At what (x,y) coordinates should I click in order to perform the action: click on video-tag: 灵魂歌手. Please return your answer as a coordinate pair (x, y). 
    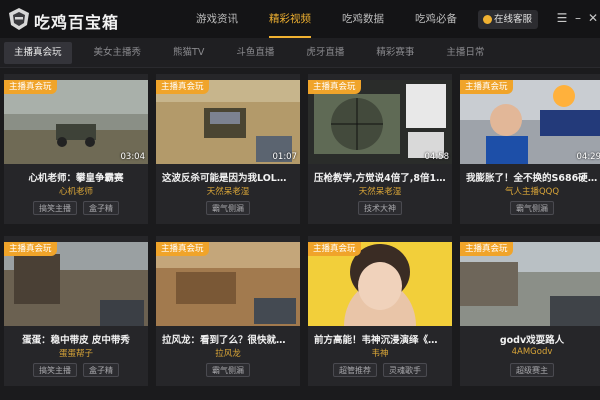
    Looking at the image, I should click on (405, 370).